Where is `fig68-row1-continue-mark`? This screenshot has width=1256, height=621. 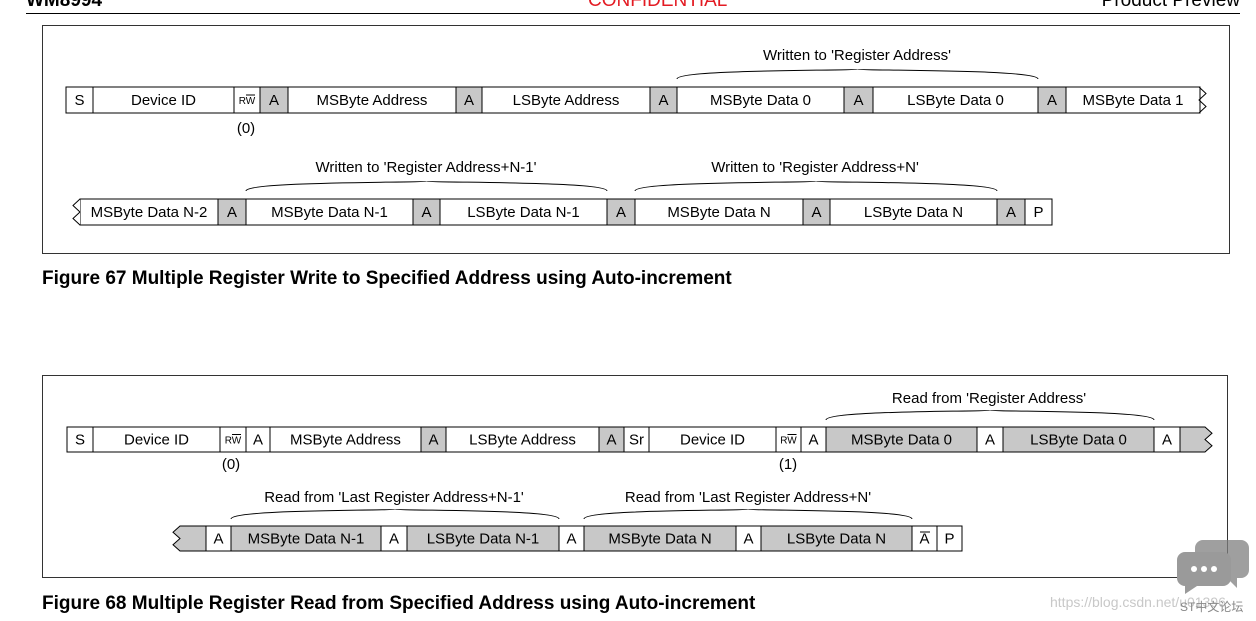
fig68-row1-continue-mark is located at coordinates (1196, 439).